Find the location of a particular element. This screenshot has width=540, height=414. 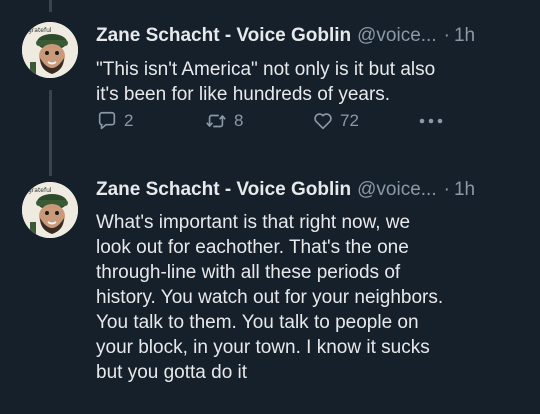

more-options-button is located at coordinates (431, 121).